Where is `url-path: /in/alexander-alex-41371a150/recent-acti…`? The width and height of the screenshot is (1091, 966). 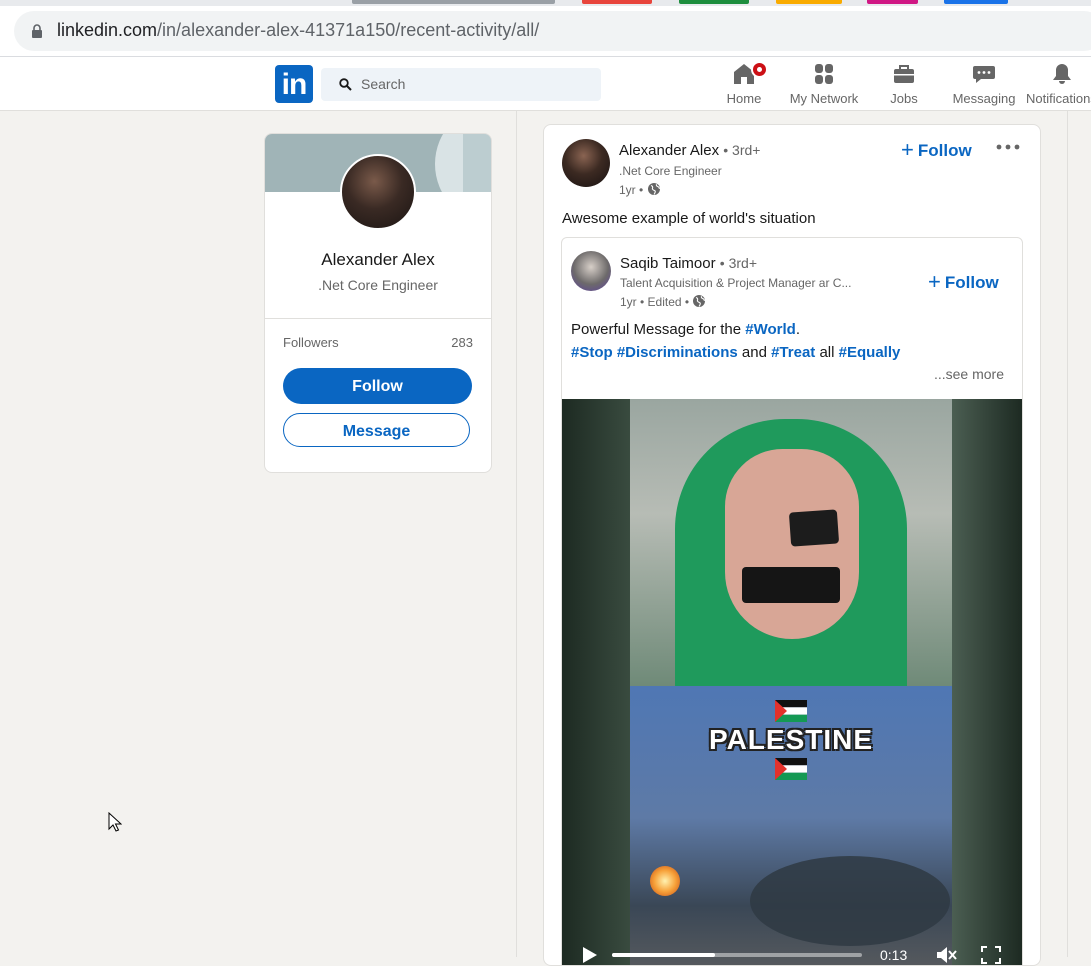 url-path: /in/alexander-alex-41371a150/recent-acti… is located at coordinates (348, 30).